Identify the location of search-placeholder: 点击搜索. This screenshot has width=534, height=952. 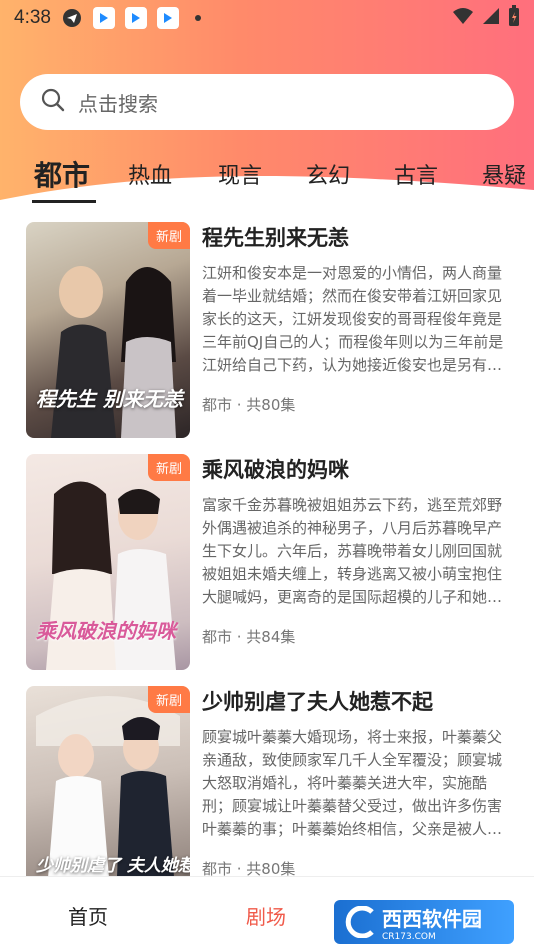
(118, 103).